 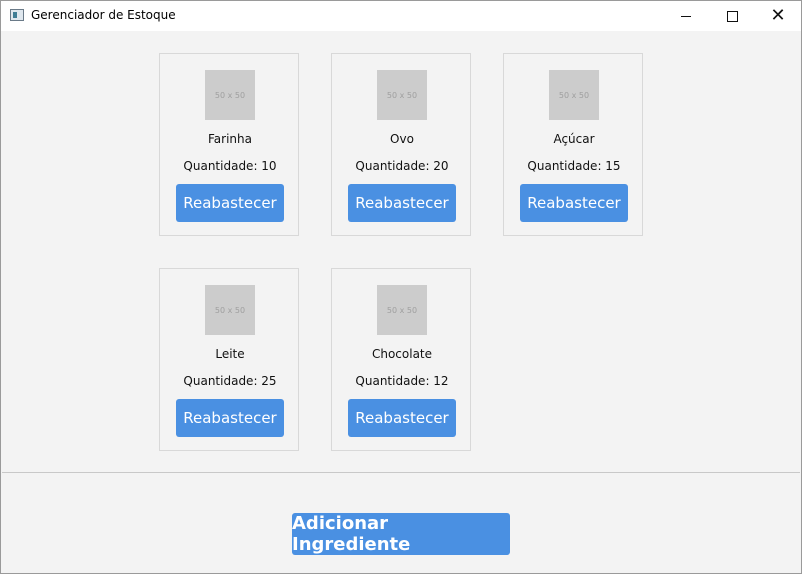 I want to click on ingredient-name: Chocolate, so click(x=402, y=354).